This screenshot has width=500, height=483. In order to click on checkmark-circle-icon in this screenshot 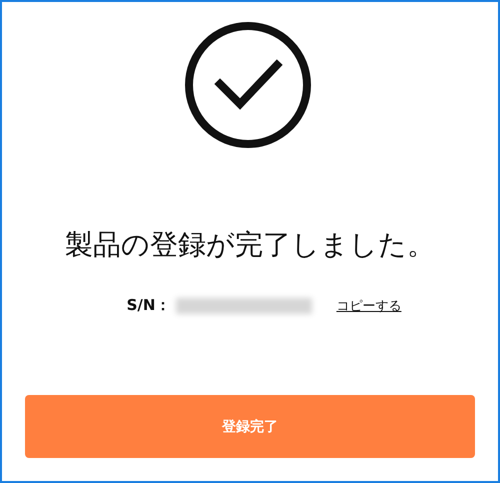, I will do `click(248, 85)`.